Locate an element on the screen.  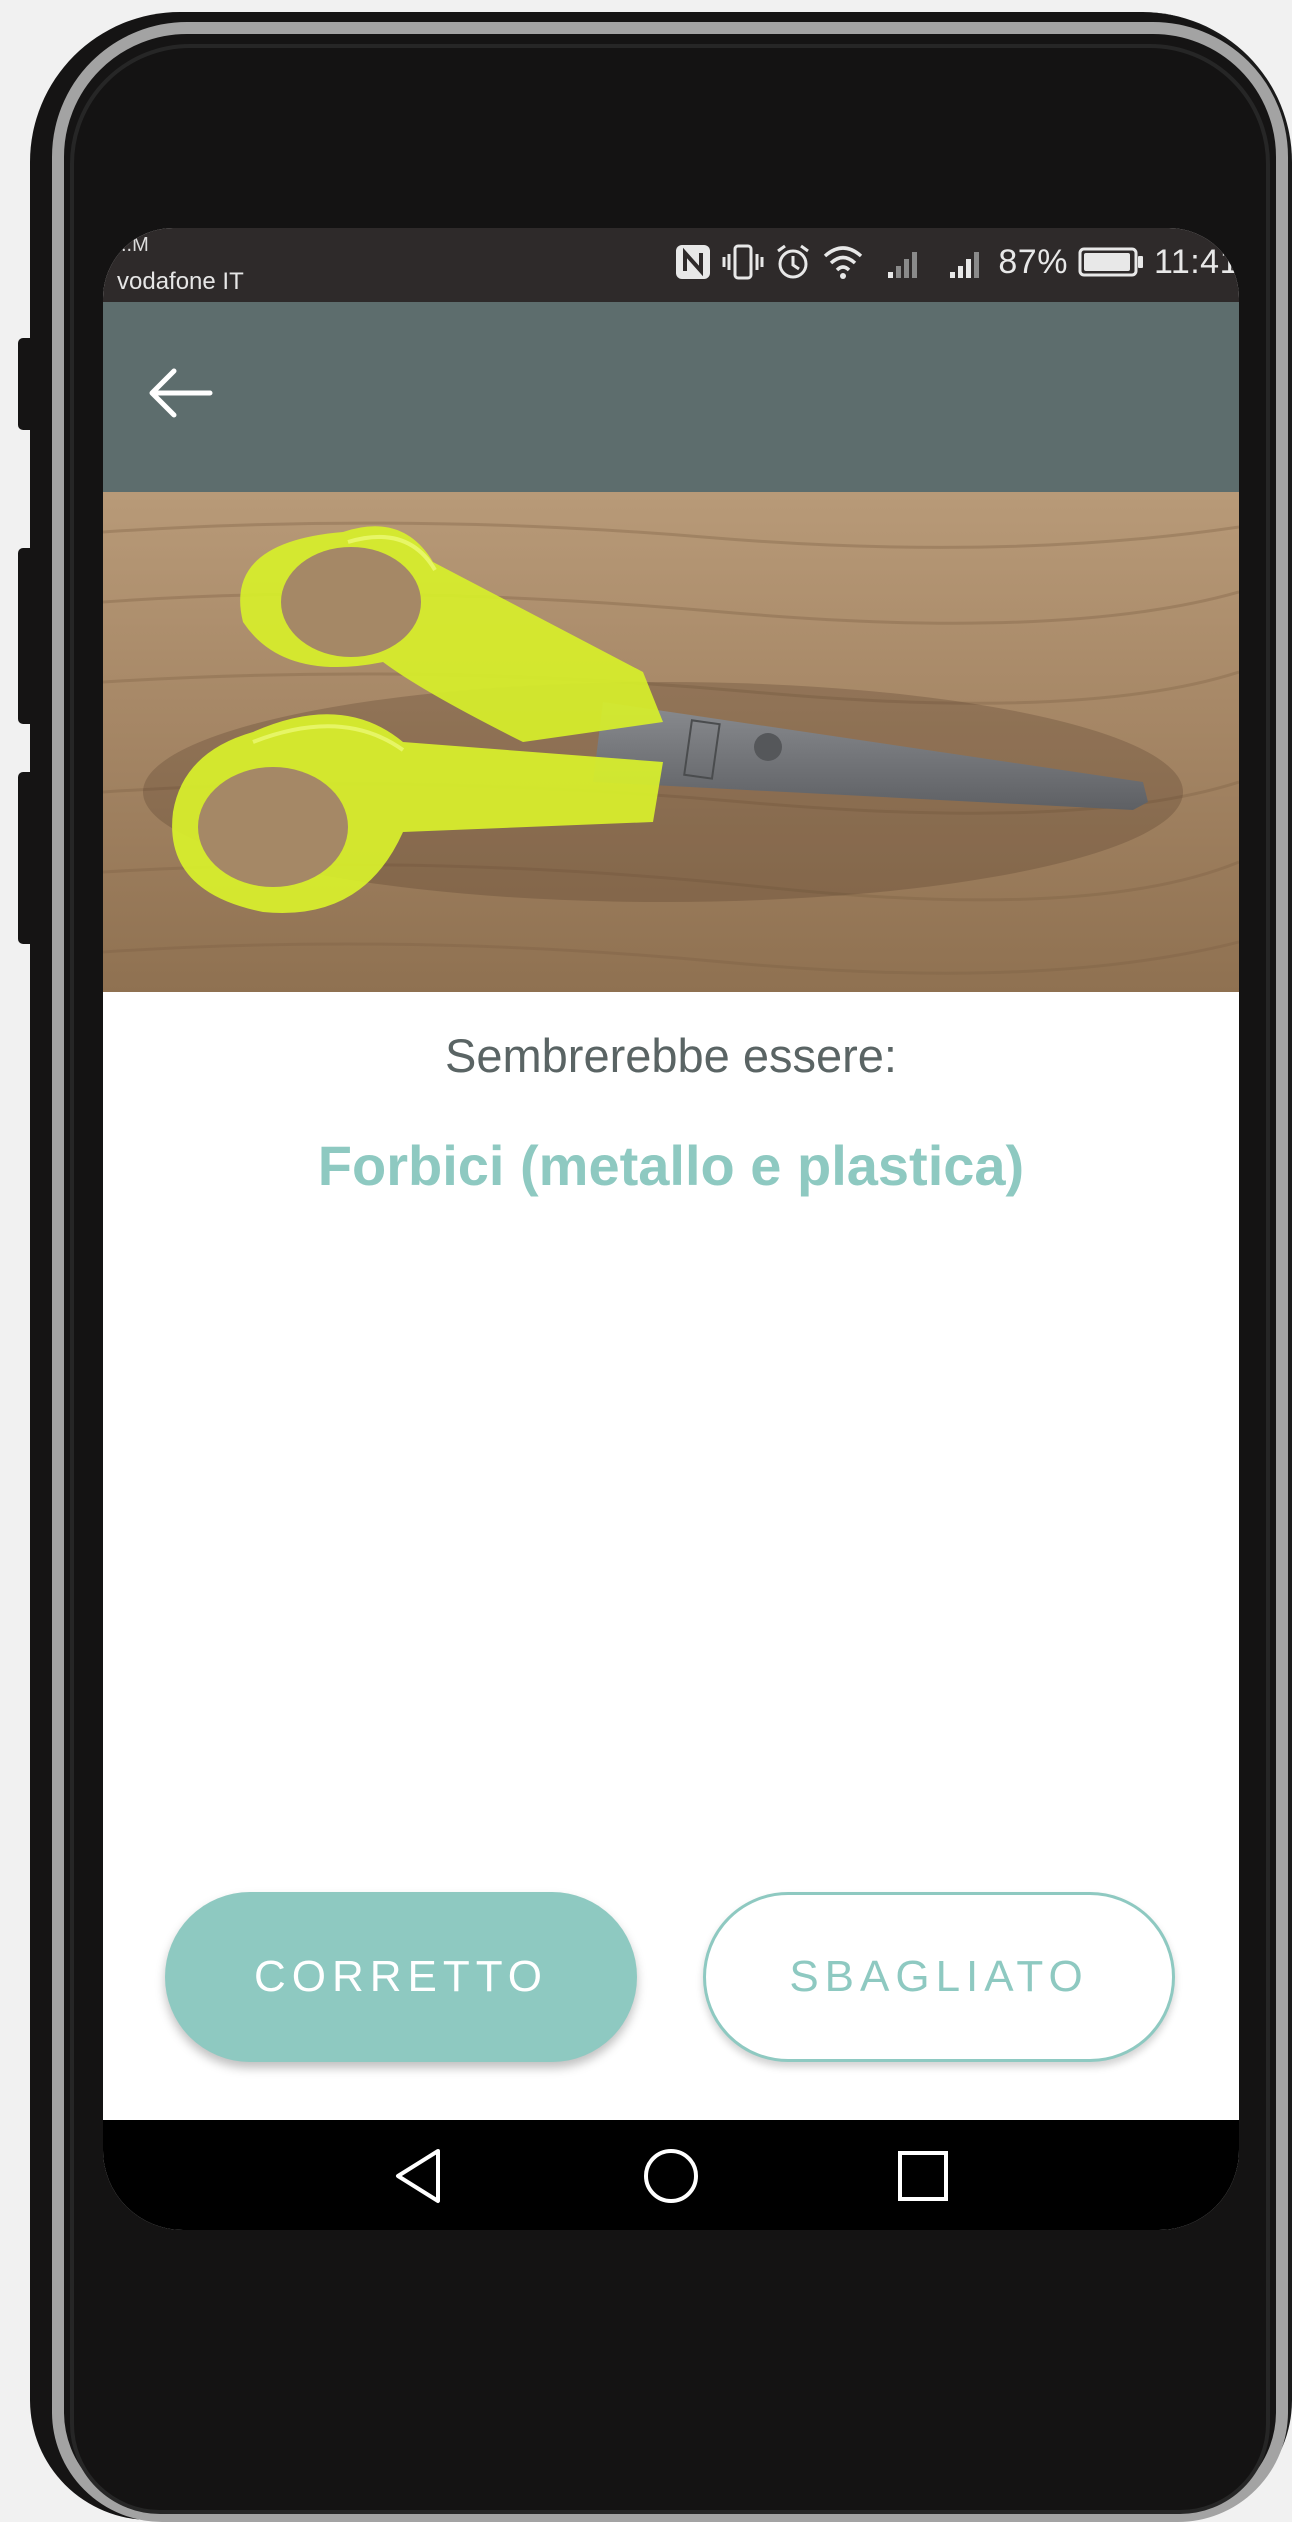
home-circle-icon is located at coordinates (671, 2178).